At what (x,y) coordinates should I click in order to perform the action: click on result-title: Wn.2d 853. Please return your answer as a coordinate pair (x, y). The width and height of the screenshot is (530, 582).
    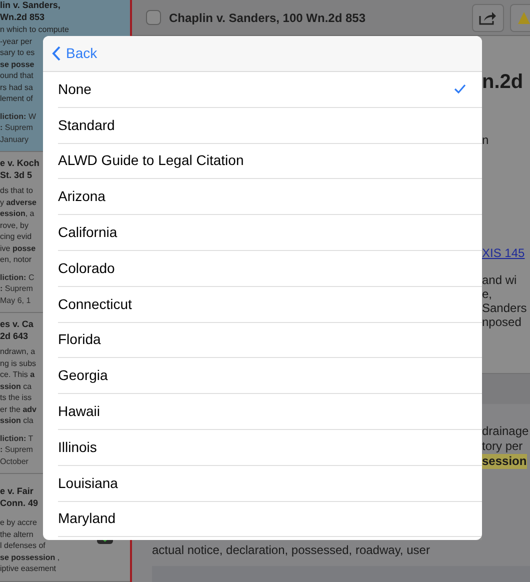
    Looking at the image, I should click on (22, 17).